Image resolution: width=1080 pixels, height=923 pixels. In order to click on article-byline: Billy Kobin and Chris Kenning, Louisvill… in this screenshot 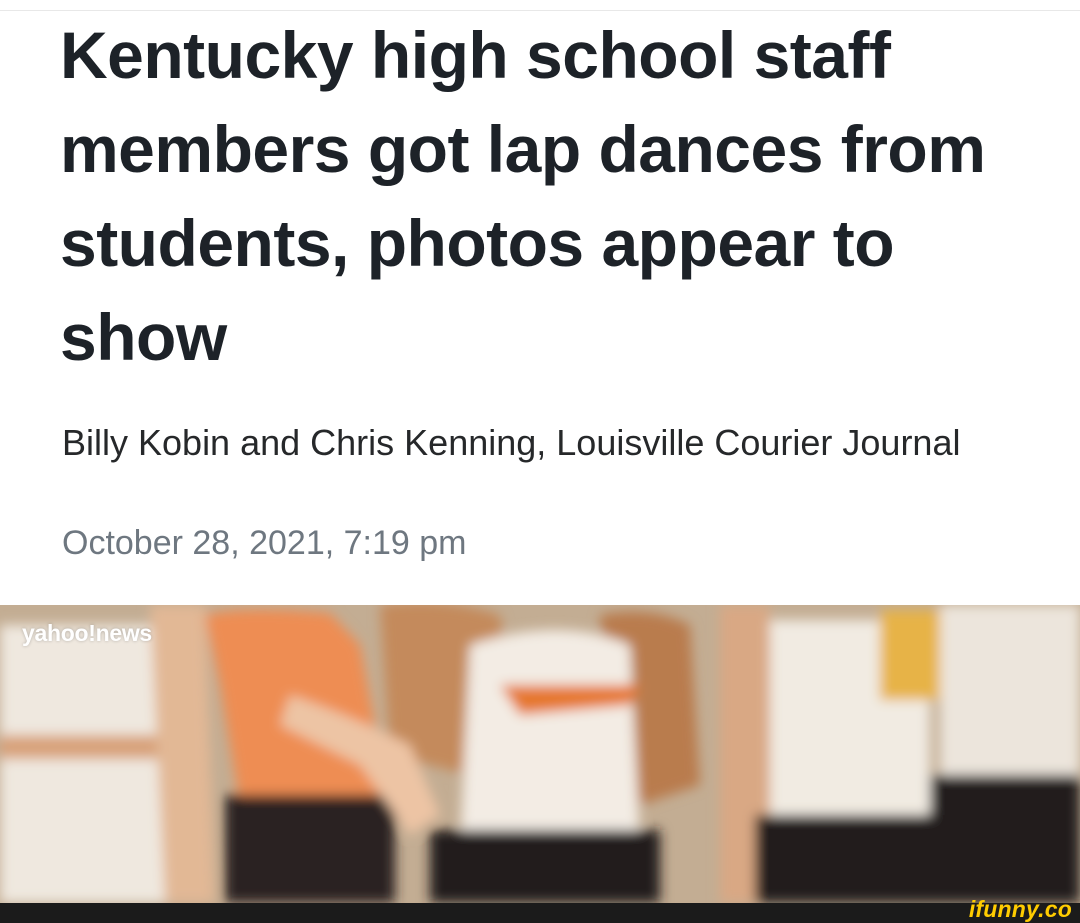, I will do `click(511, 442)`.